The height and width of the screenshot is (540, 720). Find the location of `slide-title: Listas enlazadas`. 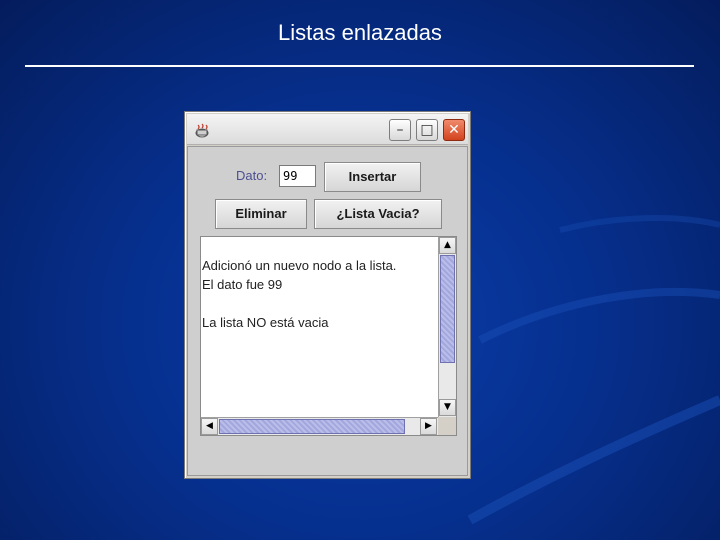

slide-title: Listas enlazadas is located at coordinates (360, 32).